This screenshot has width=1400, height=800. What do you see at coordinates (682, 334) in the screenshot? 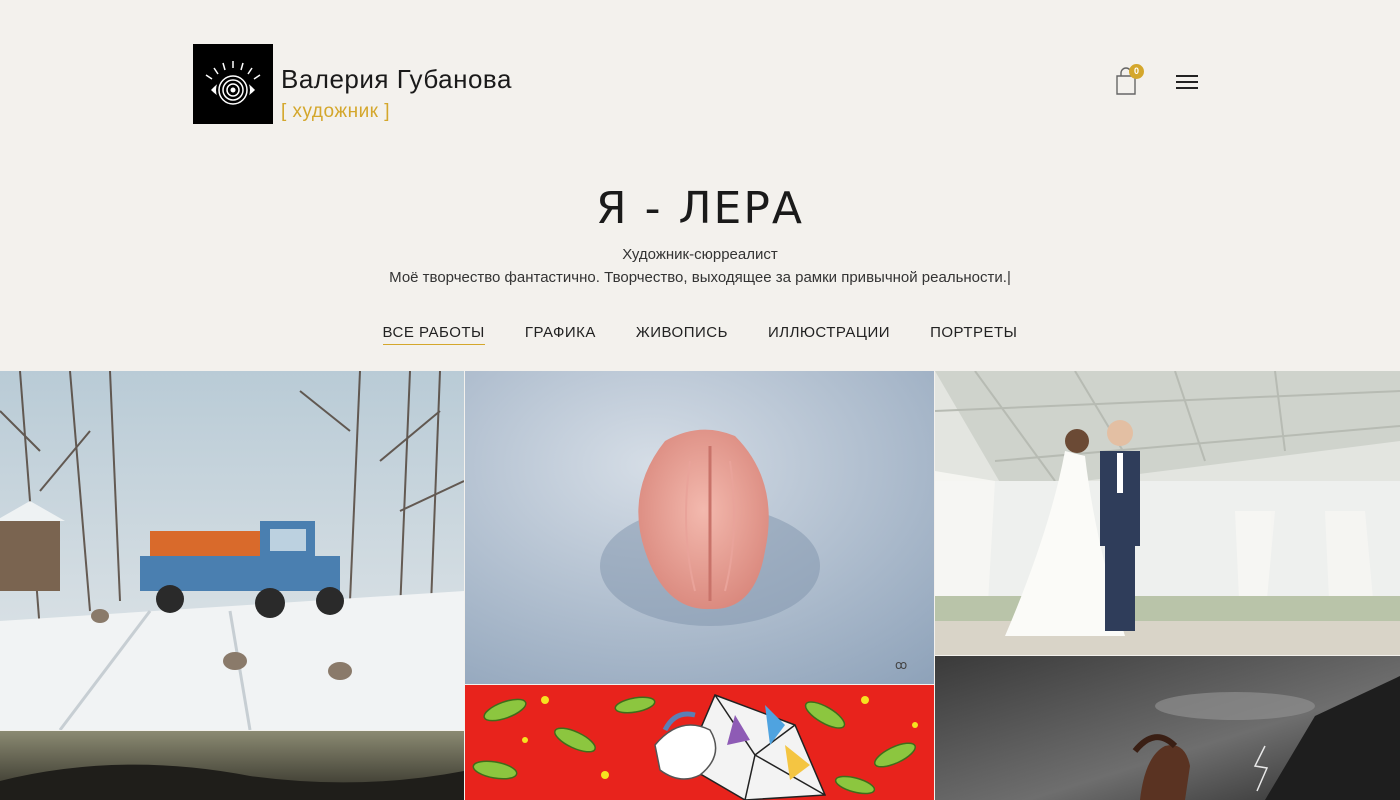
I see `filter-painting: ЖИВОПИСЬ` at bounding box center [682, 334].